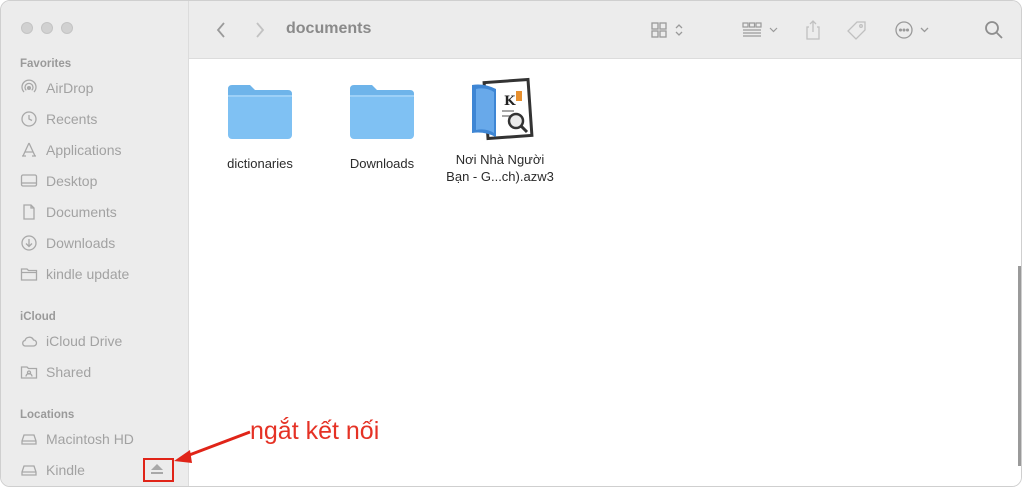 This screenshot has height=489, width=1024. I want to click on annotation-label: ngắt kết nối, so click(315, 431).